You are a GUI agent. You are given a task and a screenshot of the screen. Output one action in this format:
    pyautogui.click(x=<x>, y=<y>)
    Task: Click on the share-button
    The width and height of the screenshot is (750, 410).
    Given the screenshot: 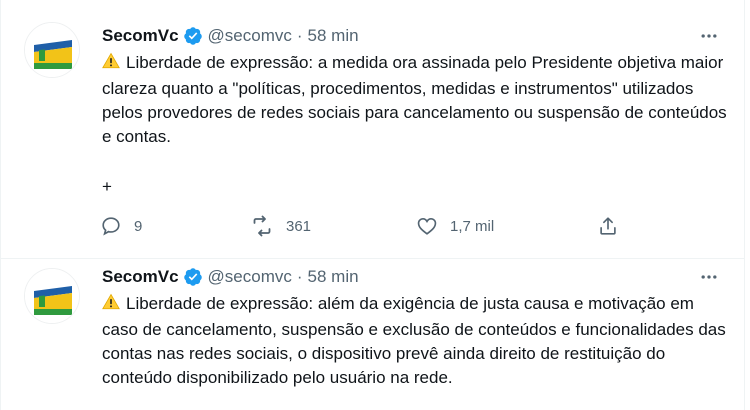 What is the action you would take?
    pyautogui.click(x=608, y=226)
    